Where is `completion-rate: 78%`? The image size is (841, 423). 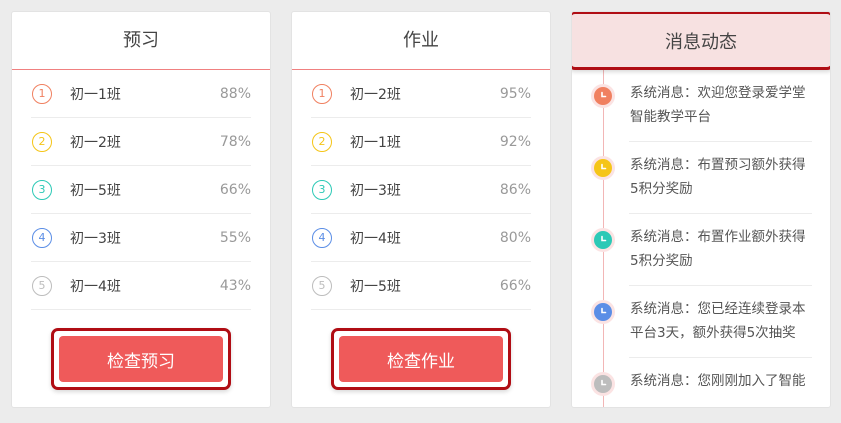 completion-rate: 78% is located at coordinates (235, 141).